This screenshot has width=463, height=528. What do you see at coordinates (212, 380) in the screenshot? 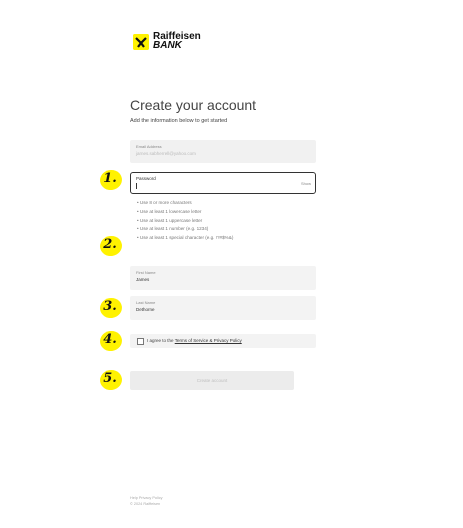
I see `create-account-button: Create account` at bounding box center [212, 380].